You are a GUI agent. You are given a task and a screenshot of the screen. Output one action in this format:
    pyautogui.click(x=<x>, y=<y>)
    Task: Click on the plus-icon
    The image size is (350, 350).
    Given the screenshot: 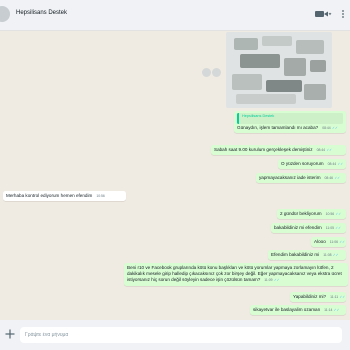 What is the action you would take?
    pyautogui.click(x=10, y=334)
    